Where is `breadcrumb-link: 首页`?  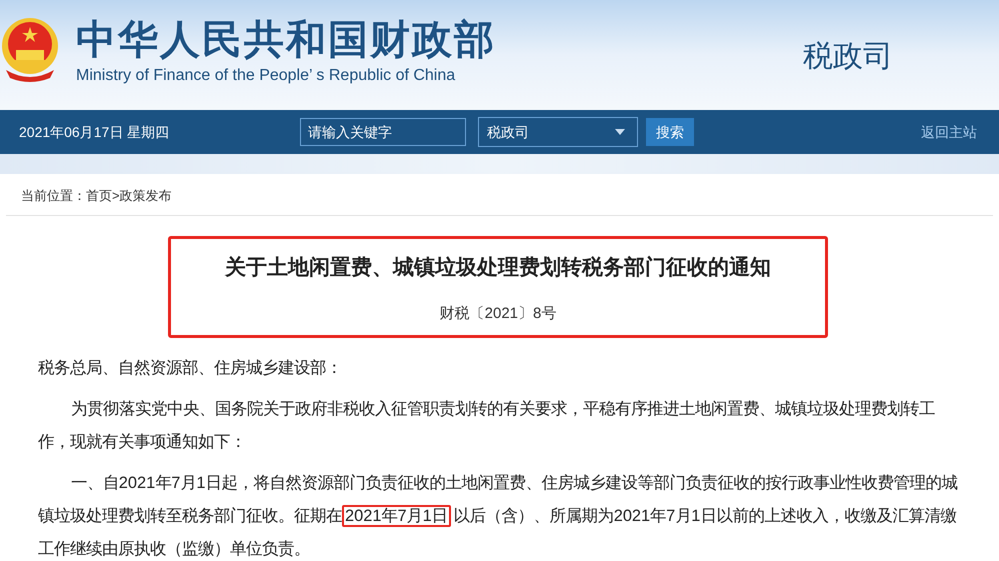 breadcrumb-link: 首页 is located at coordinates (99, 195).